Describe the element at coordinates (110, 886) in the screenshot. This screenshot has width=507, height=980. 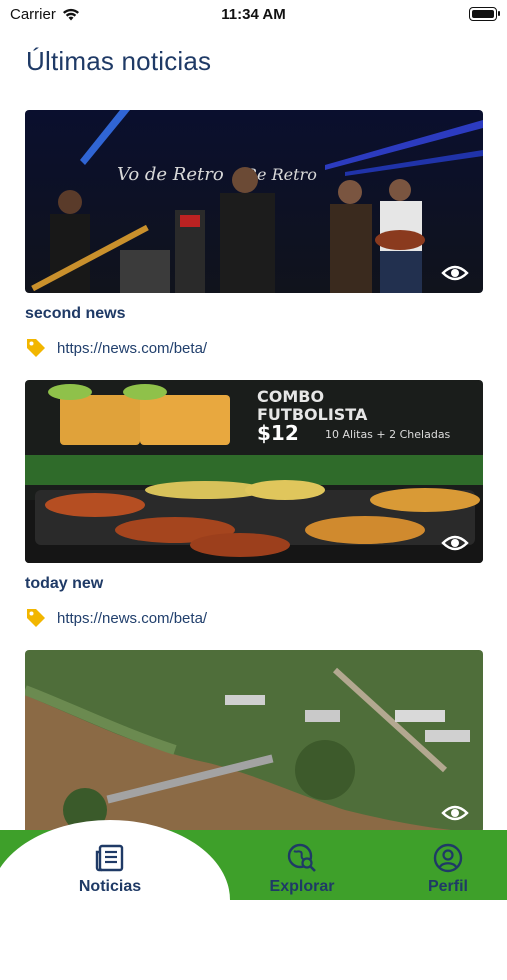
I see `tab-label: Noticias` at that location.